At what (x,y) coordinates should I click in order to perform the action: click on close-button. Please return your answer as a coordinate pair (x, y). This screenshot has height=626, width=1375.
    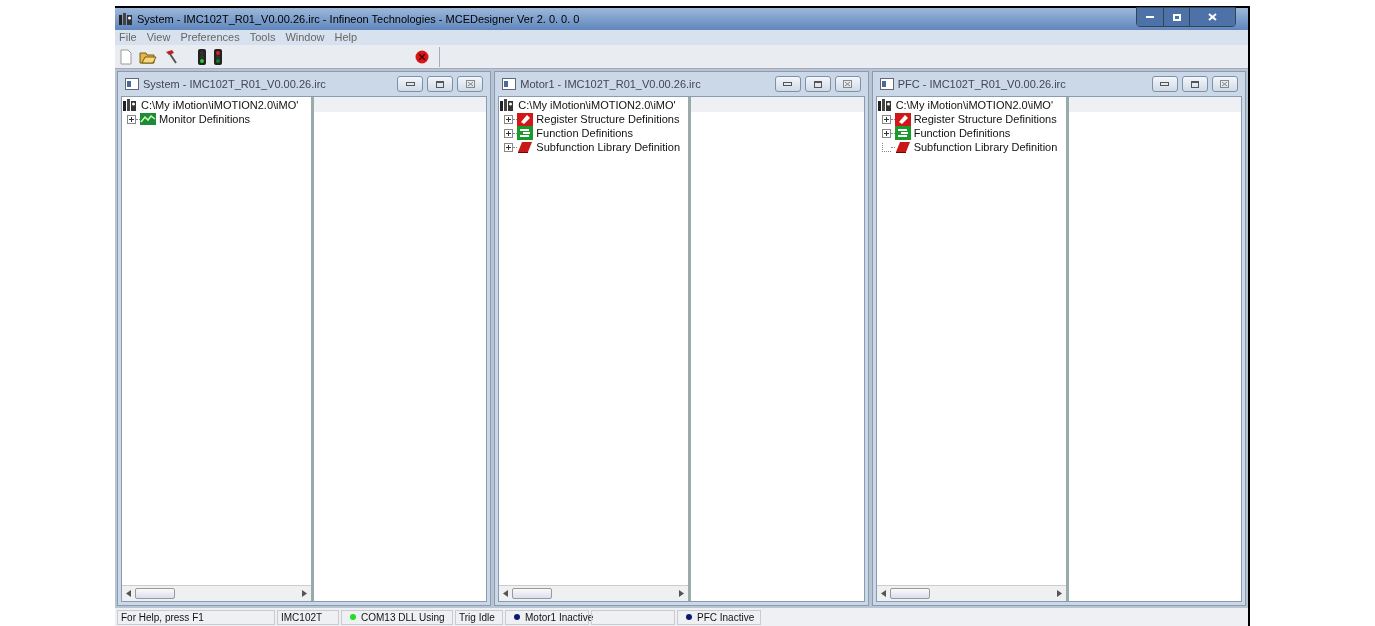
    Looking at the image, I should click on (1212, 17).